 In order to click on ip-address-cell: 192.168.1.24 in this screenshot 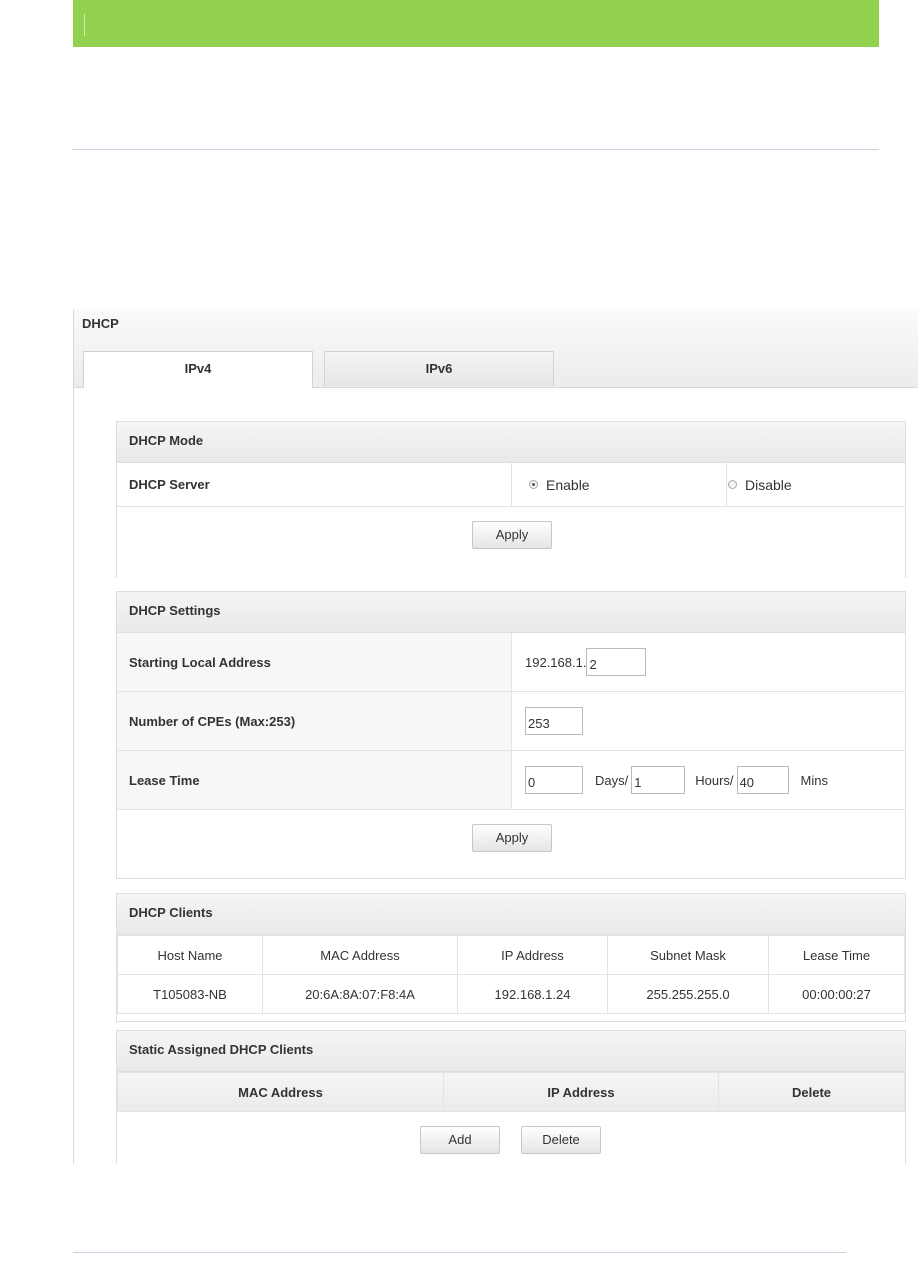, I will do `click(532, 994)`.